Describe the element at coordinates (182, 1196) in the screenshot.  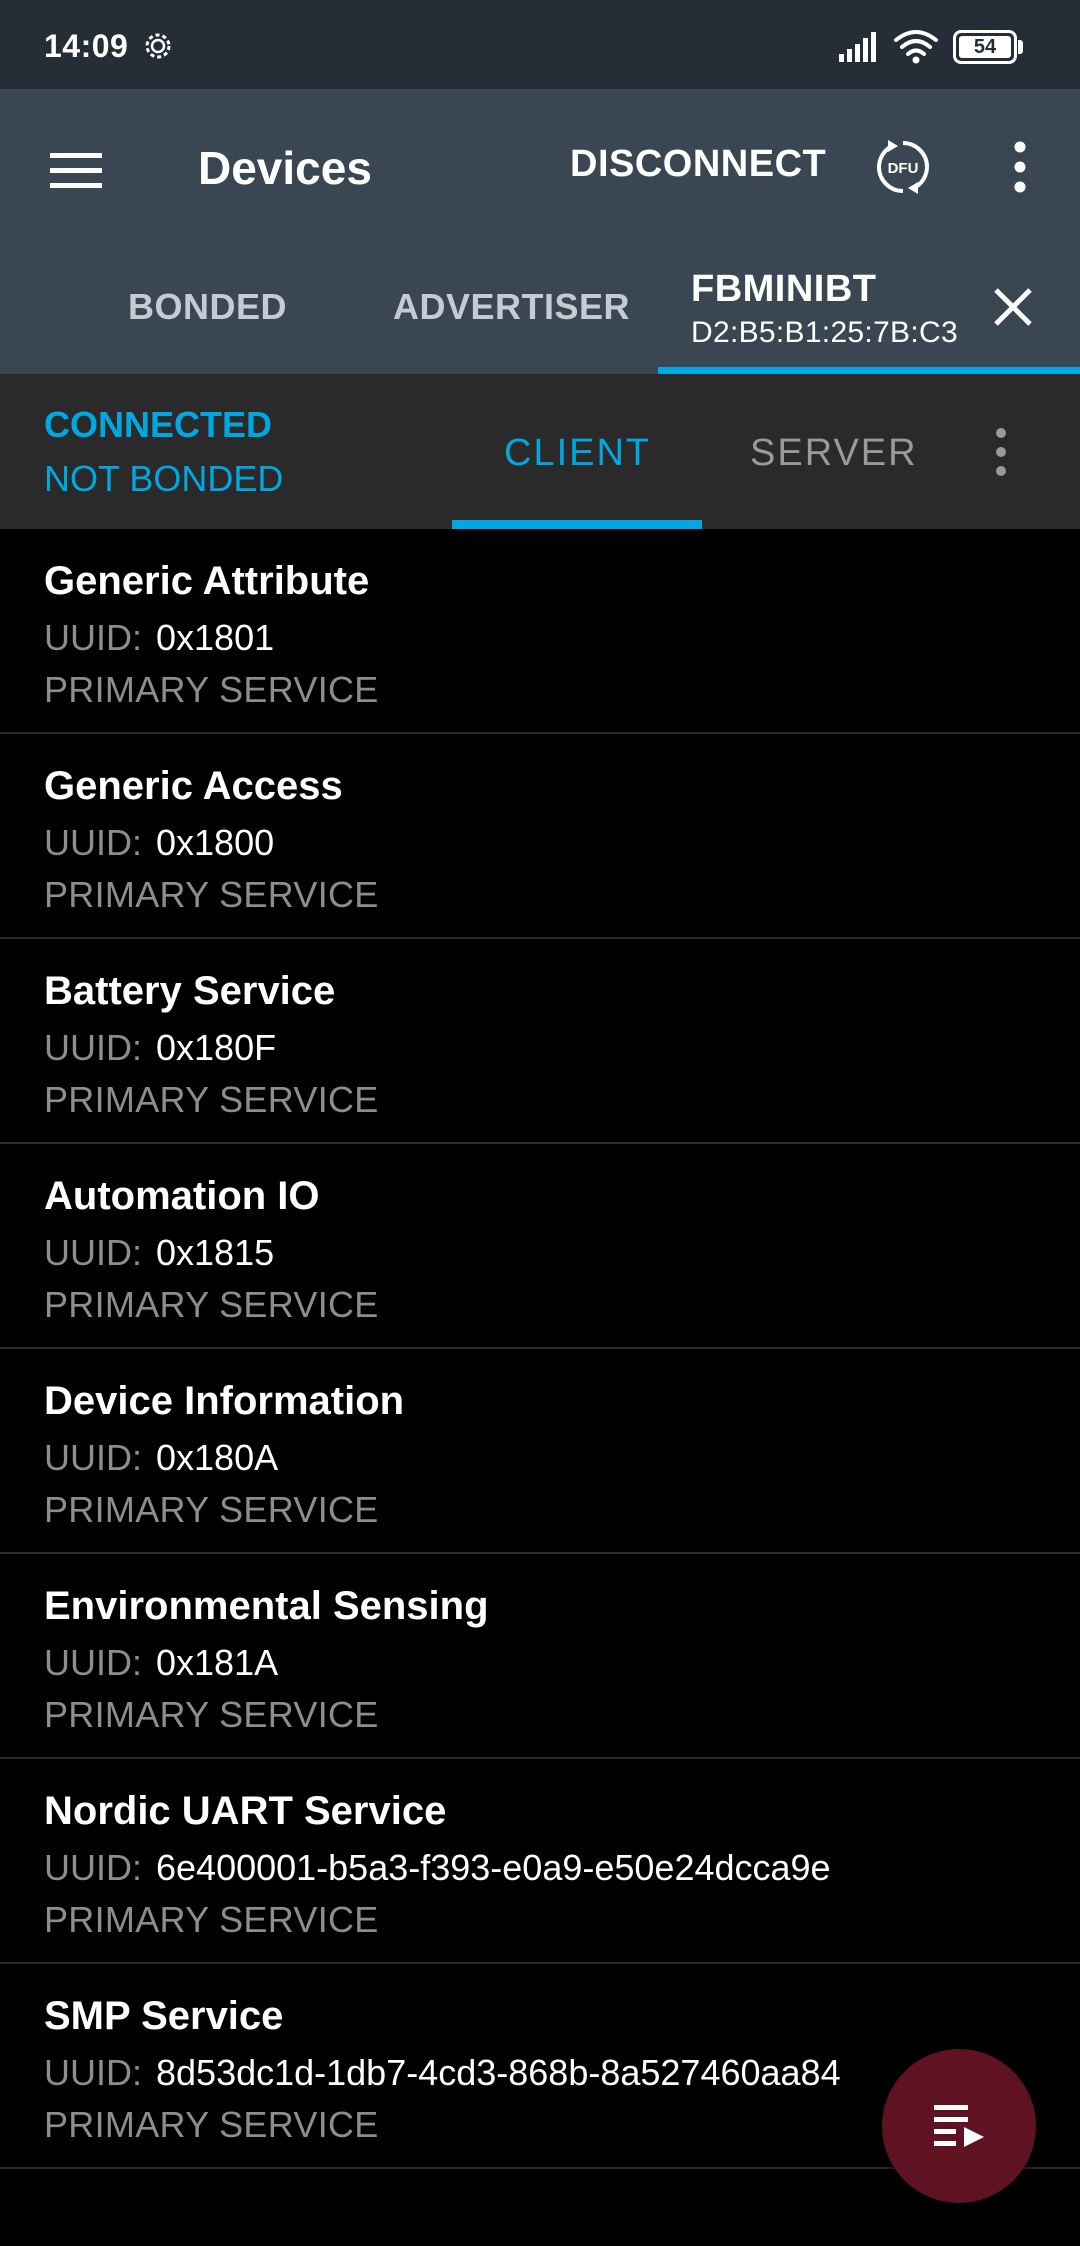
I see `service-name: Automation IO` at that location.